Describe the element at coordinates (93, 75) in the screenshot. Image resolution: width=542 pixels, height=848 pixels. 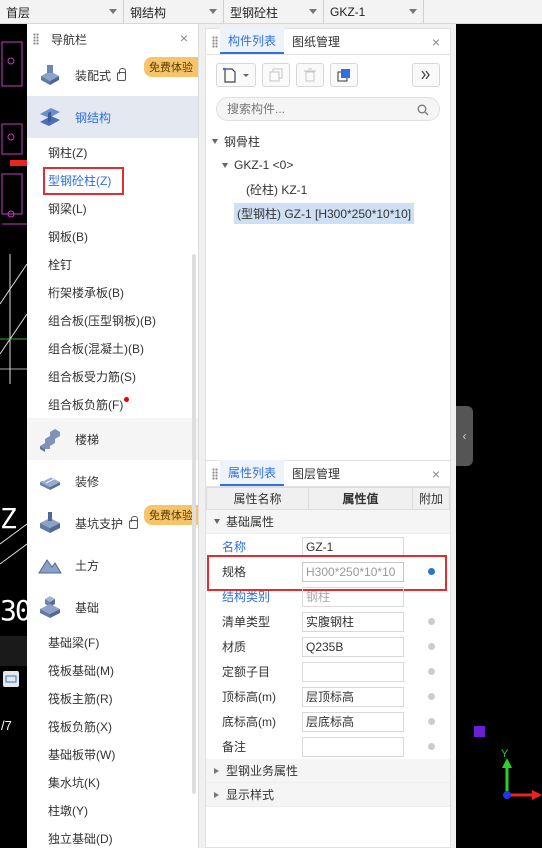
I see `nav-category-label: 装配式` at that location.